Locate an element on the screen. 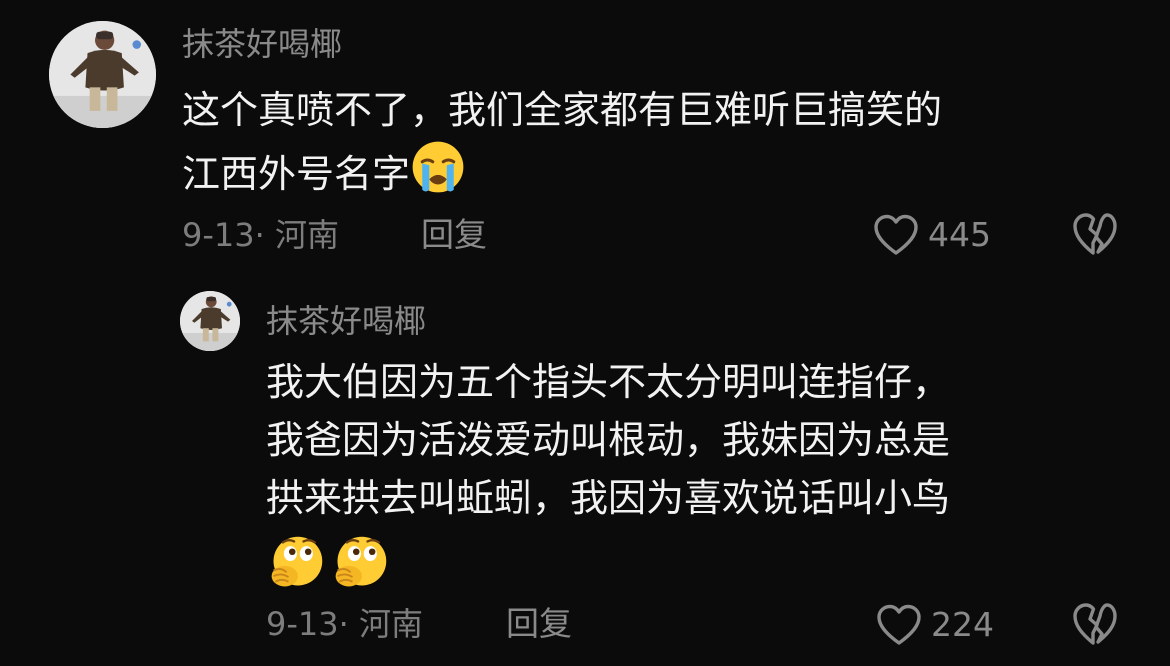  like-count: 224 is located at coordinates (962, 624).